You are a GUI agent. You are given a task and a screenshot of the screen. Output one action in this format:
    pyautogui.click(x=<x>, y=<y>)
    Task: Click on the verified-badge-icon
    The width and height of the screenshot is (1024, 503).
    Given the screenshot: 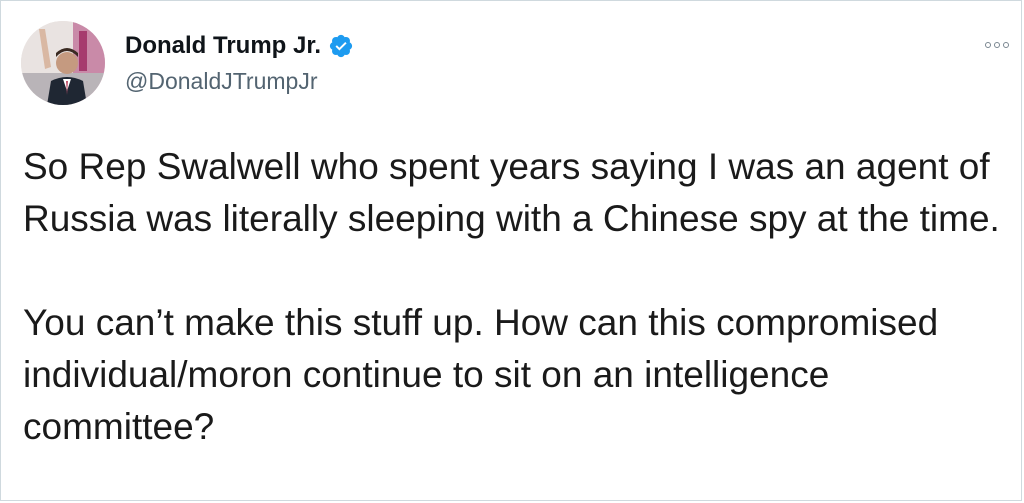 What is the action you would take?
    pyautogui.click(x=341, y=46)
    